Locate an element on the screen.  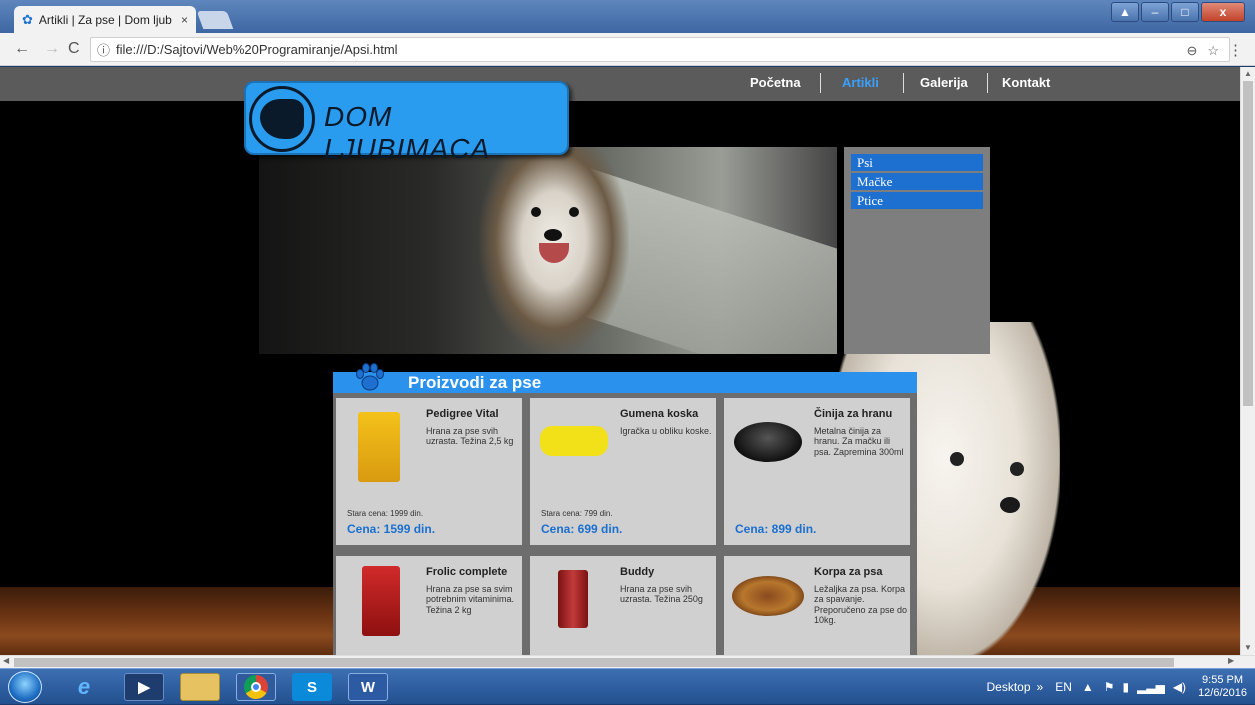
language-indicator: EN is located at coordinates (1063, 687).